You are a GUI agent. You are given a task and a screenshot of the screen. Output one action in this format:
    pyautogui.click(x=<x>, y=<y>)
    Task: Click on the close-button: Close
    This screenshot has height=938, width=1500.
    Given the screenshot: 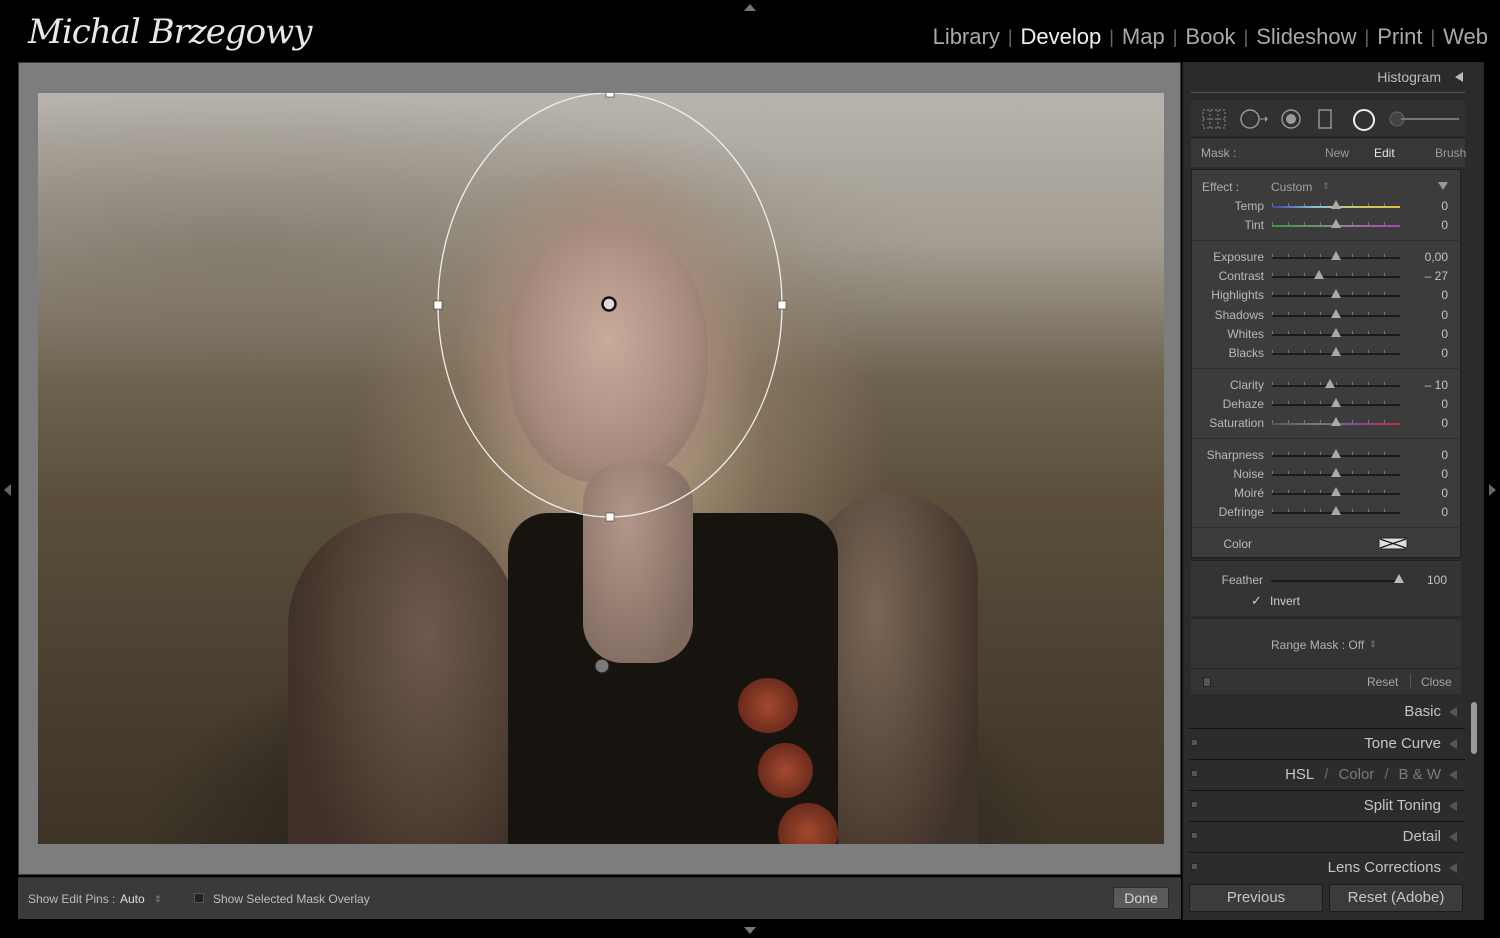 What is the action you would take?
    pyautogui.click(x=1436, y=682)
    